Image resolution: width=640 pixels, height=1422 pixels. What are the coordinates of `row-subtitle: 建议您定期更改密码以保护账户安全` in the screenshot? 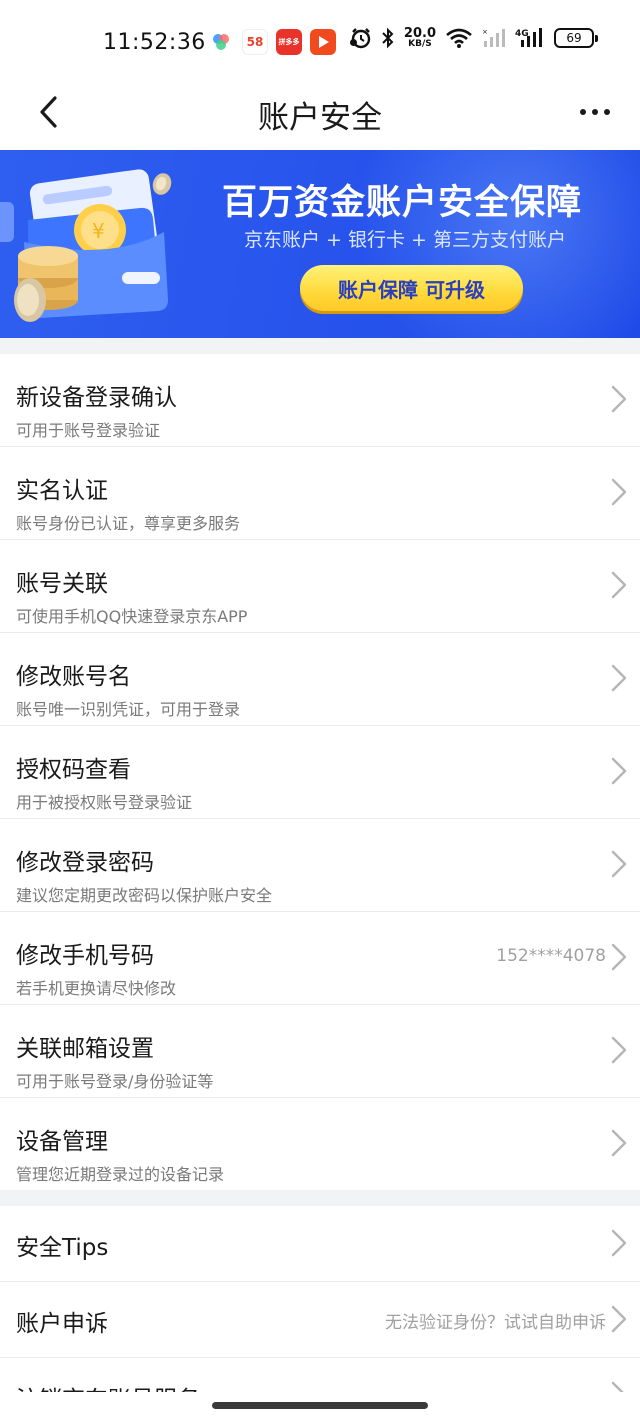 It's located at (144, 895).